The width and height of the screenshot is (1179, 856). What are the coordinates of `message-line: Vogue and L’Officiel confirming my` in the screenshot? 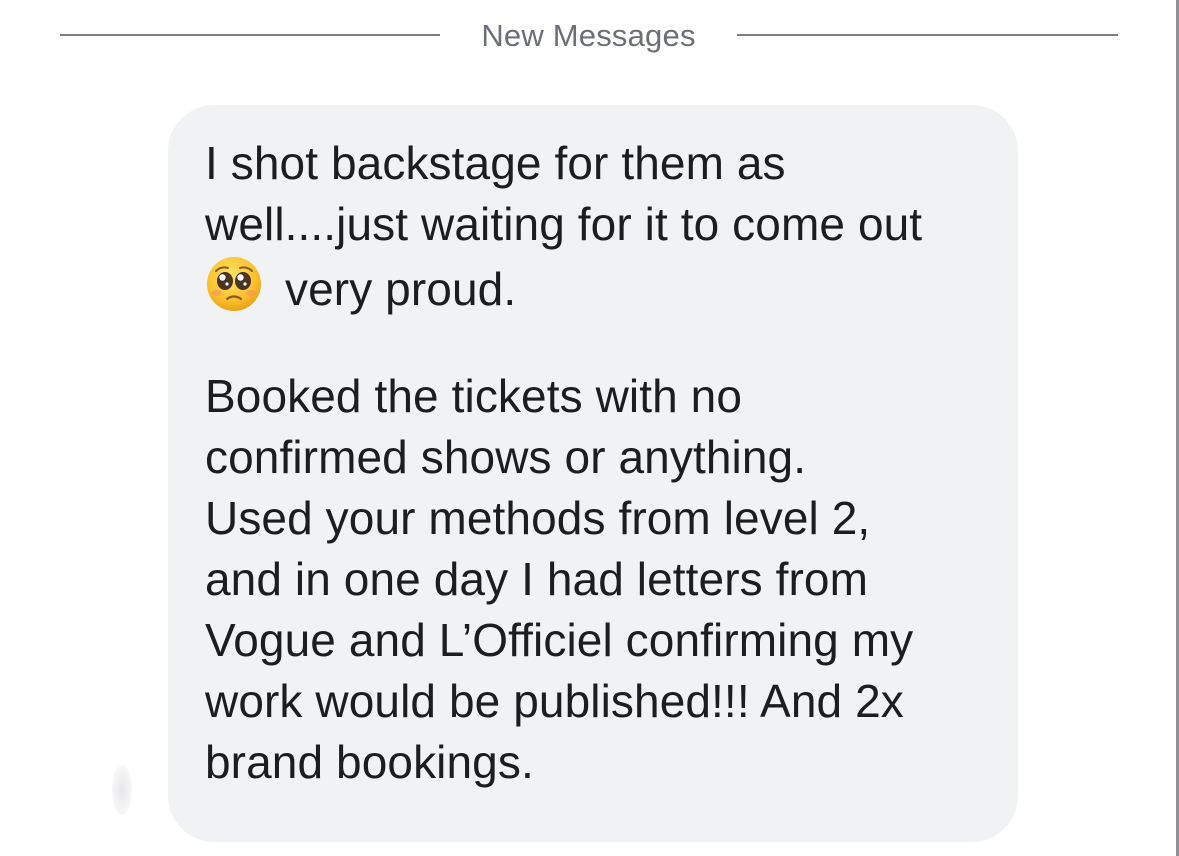 It's located at (559, 640).